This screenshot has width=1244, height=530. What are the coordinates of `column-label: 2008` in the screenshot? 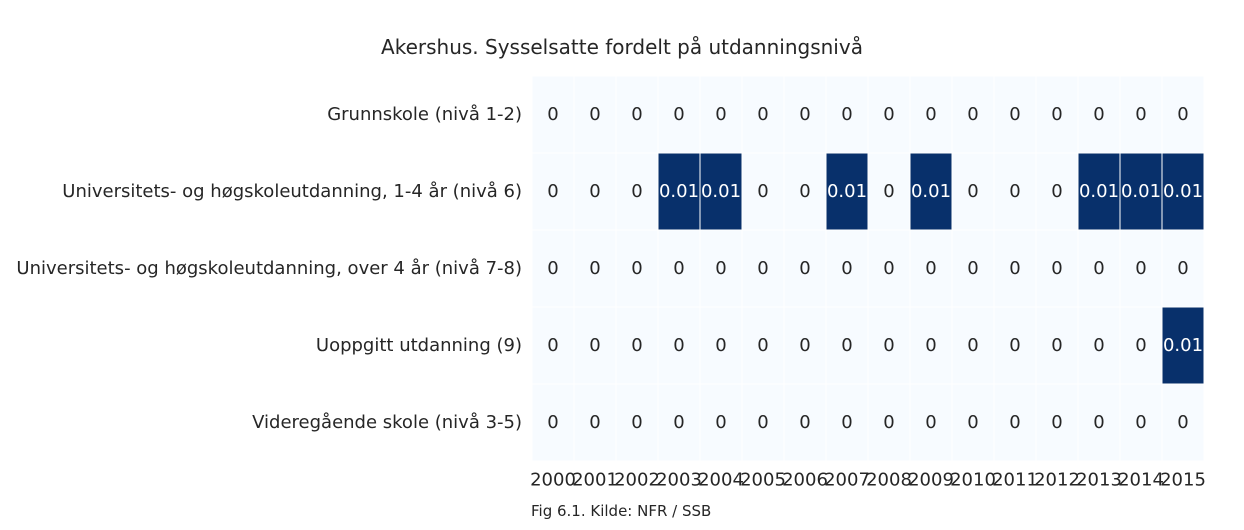 It's located at (889, 480).